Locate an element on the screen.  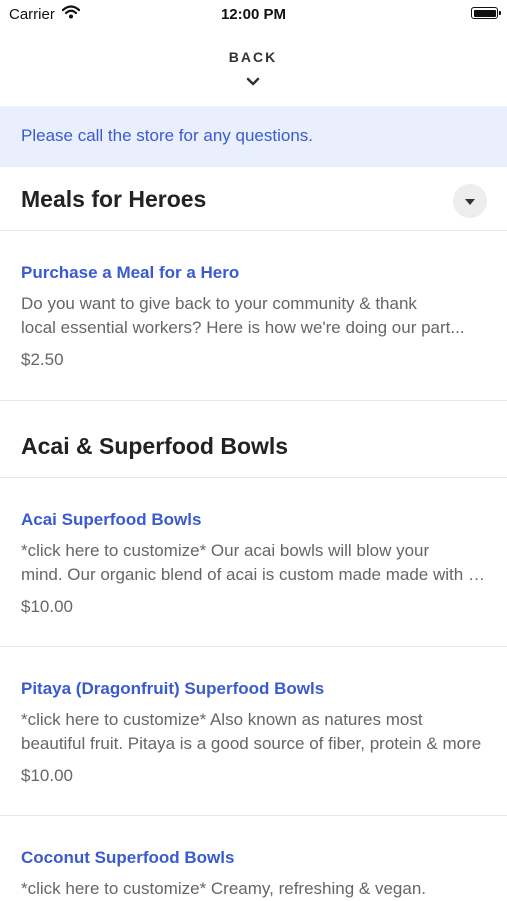
status-bar: Carrier 12:00 PM is located at coordinates (253, 15).